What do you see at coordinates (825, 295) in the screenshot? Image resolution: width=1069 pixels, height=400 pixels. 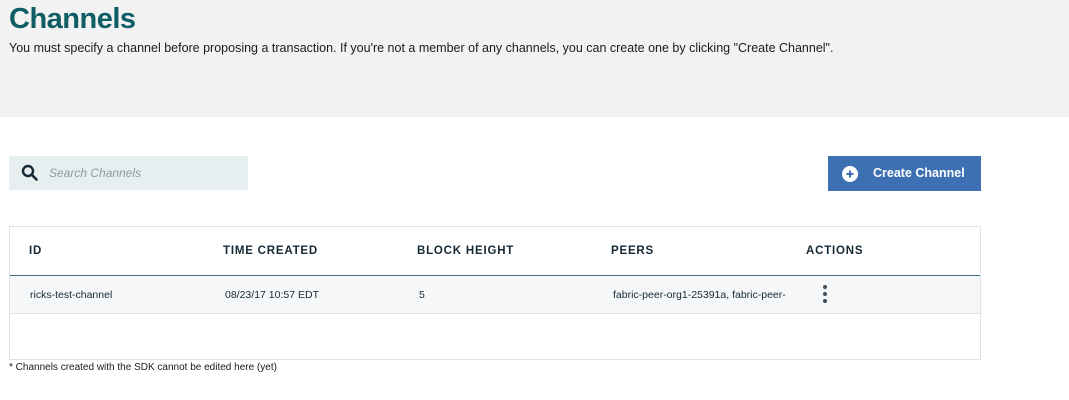 I see `overflow-menu-icon` at bounding box center [825, 295].